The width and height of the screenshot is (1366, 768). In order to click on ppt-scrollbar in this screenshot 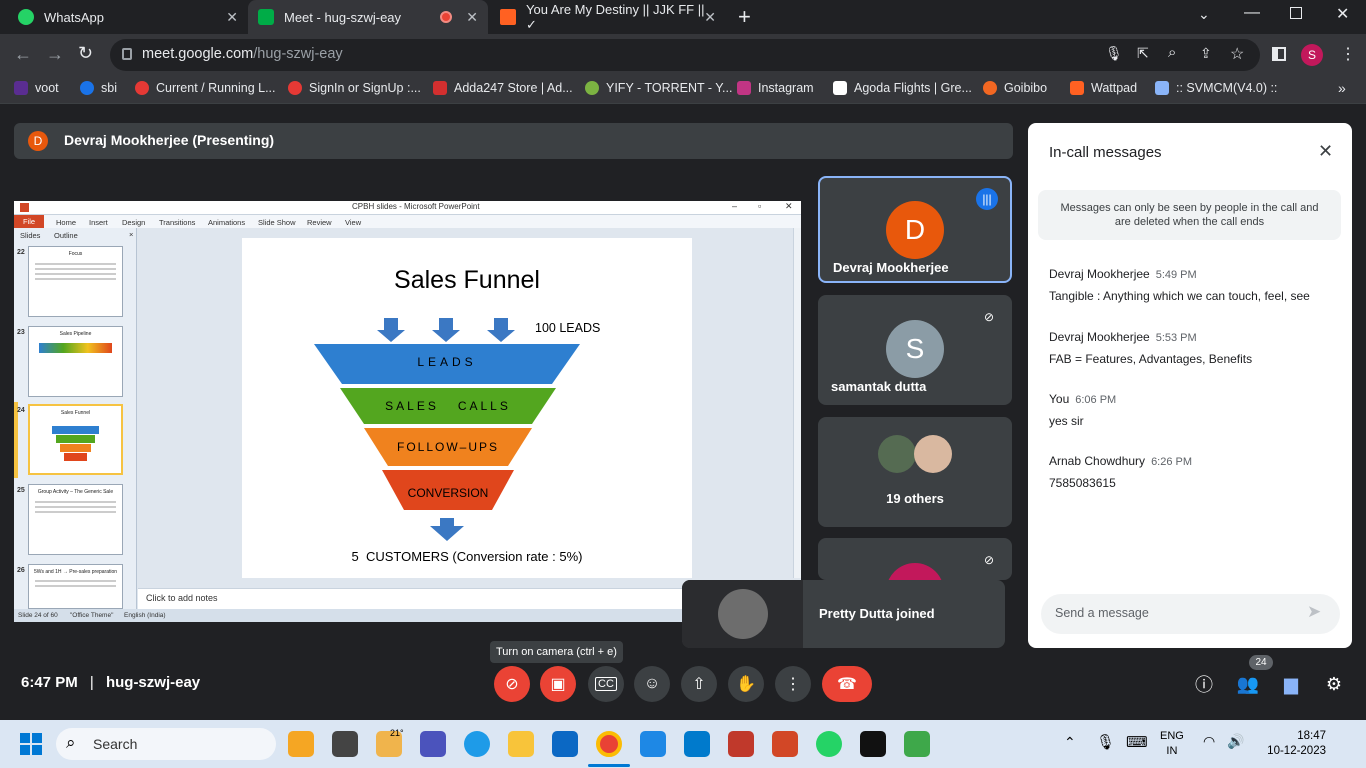, I will do `click(797, 403)`.